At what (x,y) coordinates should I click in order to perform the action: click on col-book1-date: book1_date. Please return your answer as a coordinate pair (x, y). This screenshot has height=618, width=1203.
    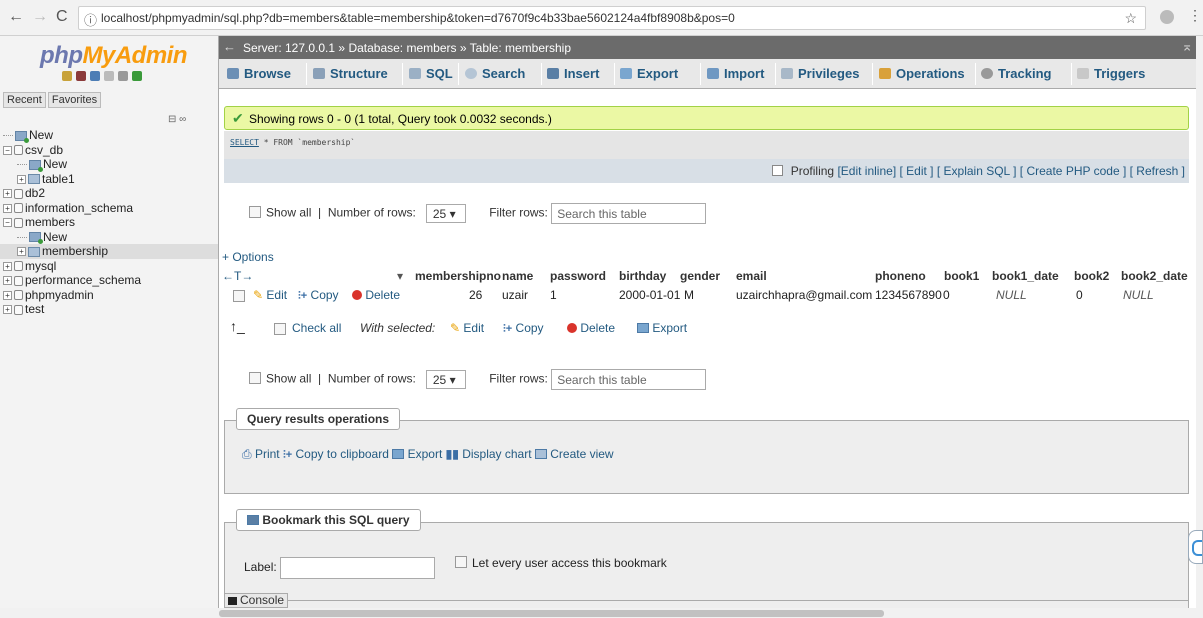
    Looking at the image, I should click on (1025, 276).